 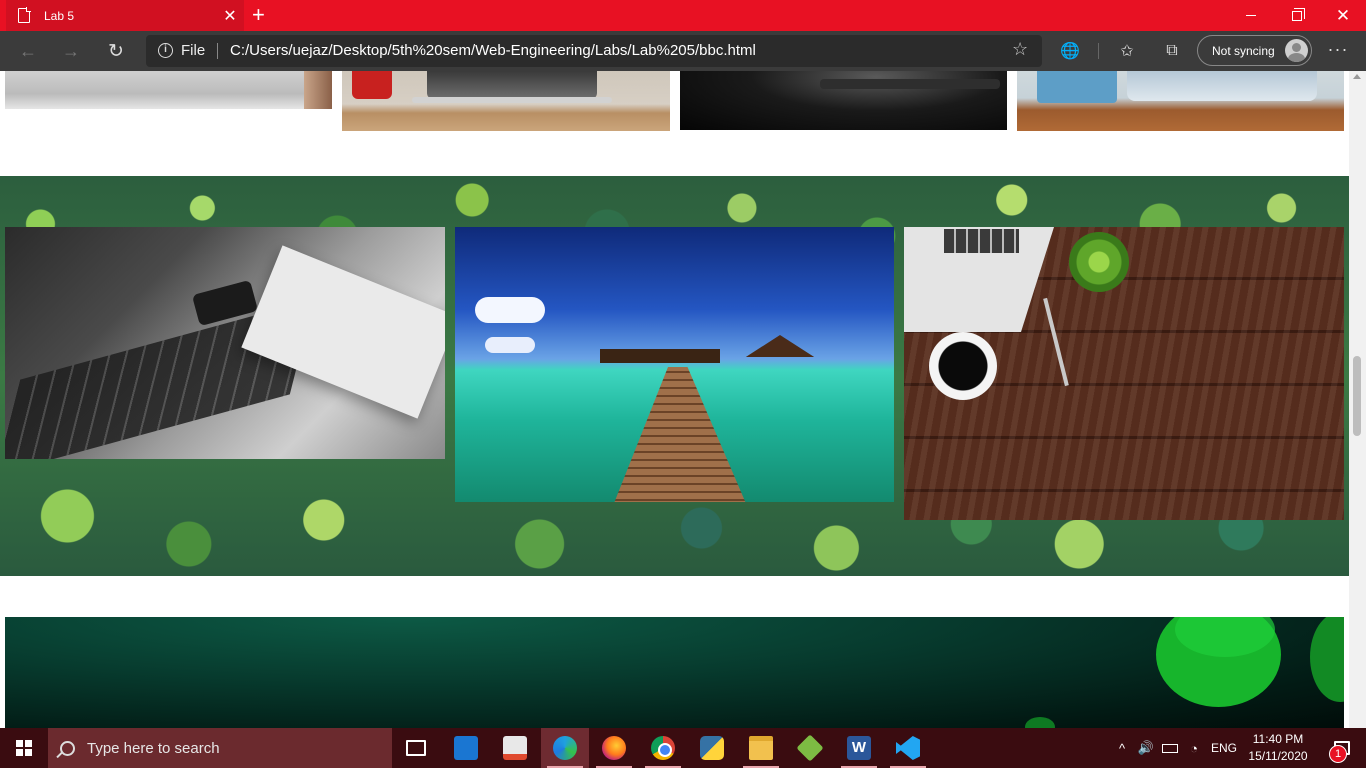 I want to click on taskbar-git, so click(x=810, y=748).